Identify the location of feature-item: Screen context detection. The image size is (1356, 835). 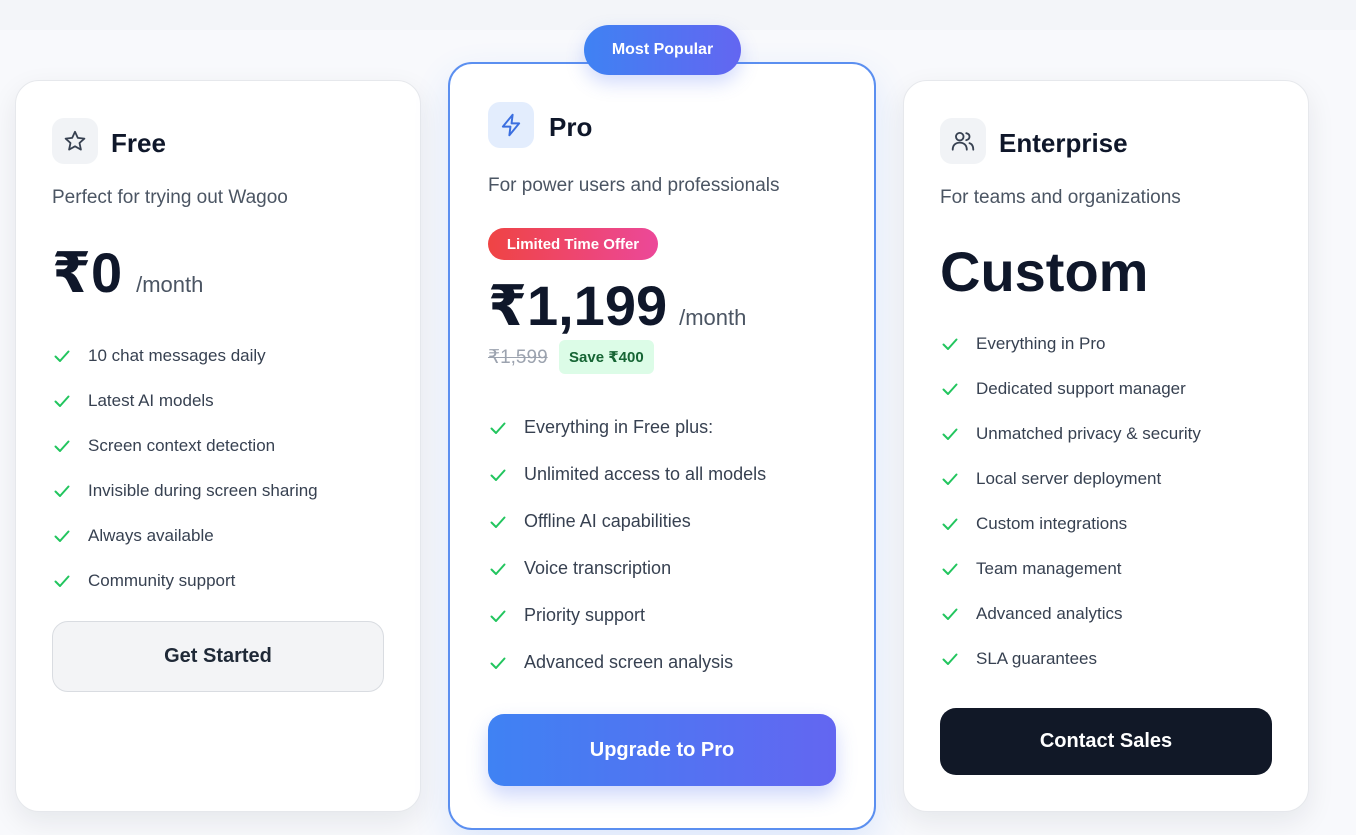
(185, 445).